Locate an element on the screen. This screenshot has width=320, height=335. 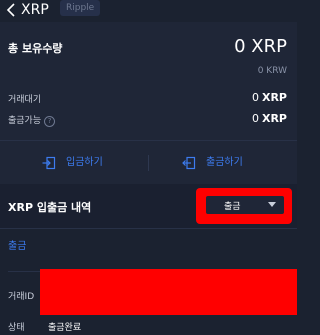
pending-value: 0 XRP is located at coordinates (269, 97).